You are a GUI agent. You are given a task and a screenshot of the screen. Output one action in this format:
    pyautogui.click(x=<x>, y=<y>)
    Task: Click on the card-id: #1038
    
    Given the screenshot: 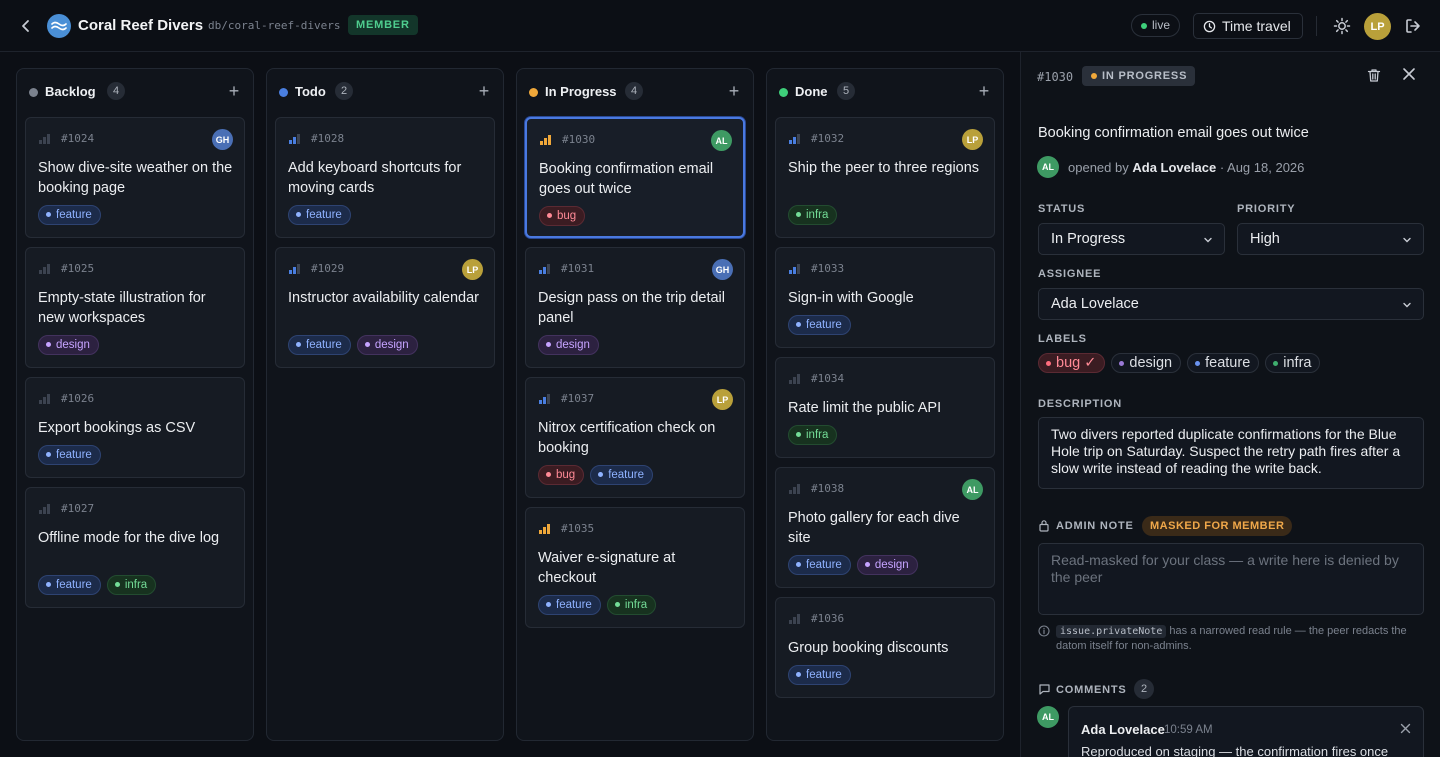 What is the action you would take?
    pyautogui.click(x=828, y=488)
    